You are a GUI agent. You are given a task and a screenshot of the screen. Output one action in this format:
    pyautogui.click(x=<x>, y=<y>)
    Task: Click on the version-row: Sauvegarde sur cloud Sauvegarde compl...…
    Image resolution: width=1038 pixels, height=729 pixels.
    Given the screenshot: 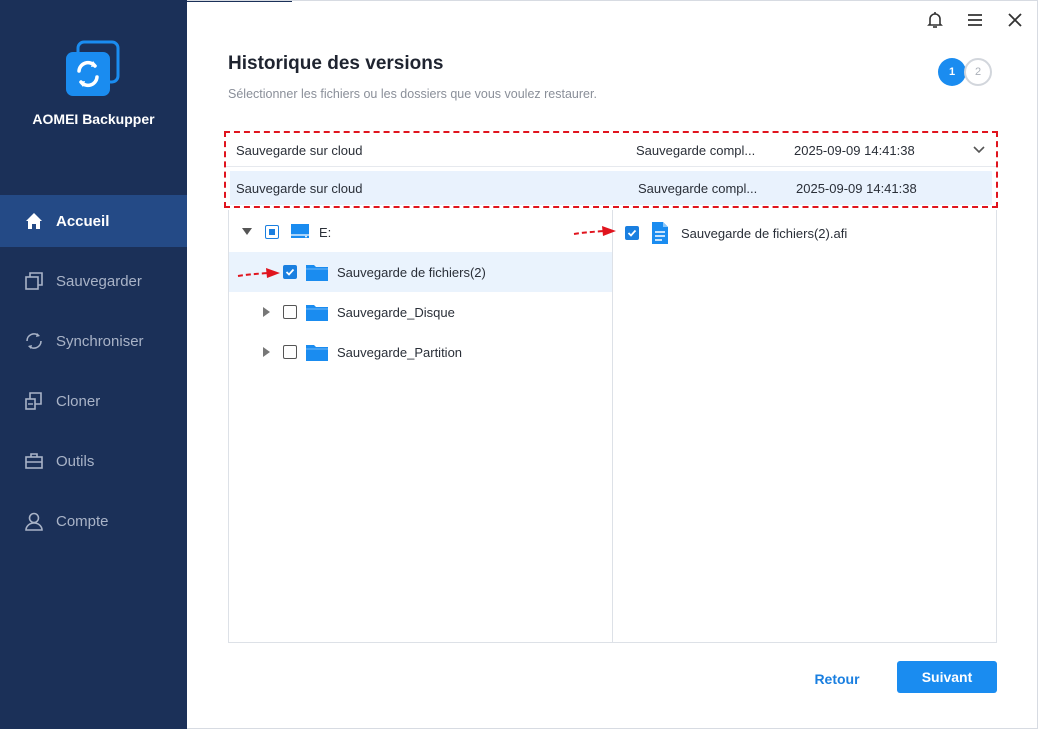 What is the action you would take?
    pyautogui.click(x=611, y=188)
    